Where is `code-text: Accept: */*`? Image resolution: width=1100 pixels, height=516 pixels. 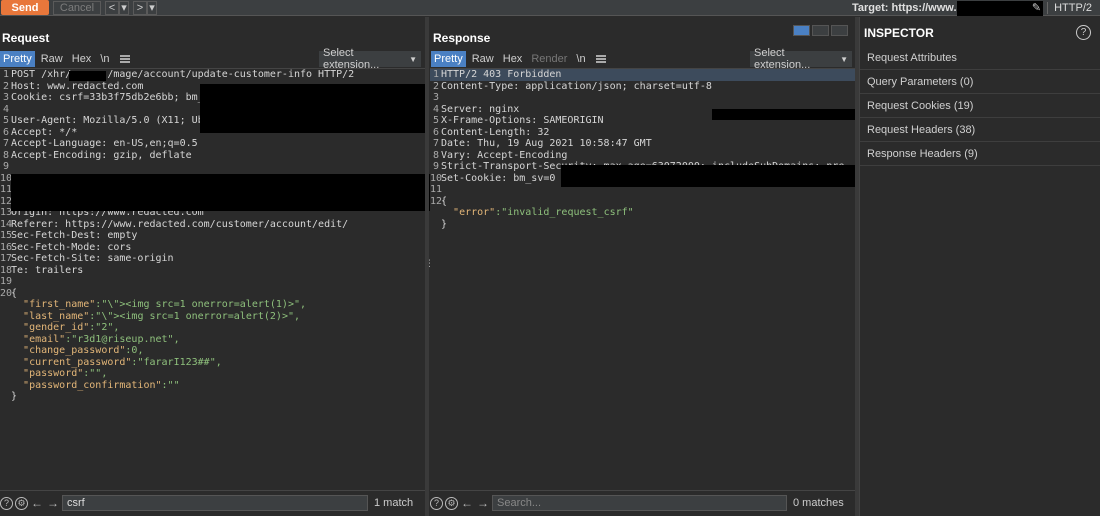 code-text: Accept: */* is located at coordinates (44, 132).